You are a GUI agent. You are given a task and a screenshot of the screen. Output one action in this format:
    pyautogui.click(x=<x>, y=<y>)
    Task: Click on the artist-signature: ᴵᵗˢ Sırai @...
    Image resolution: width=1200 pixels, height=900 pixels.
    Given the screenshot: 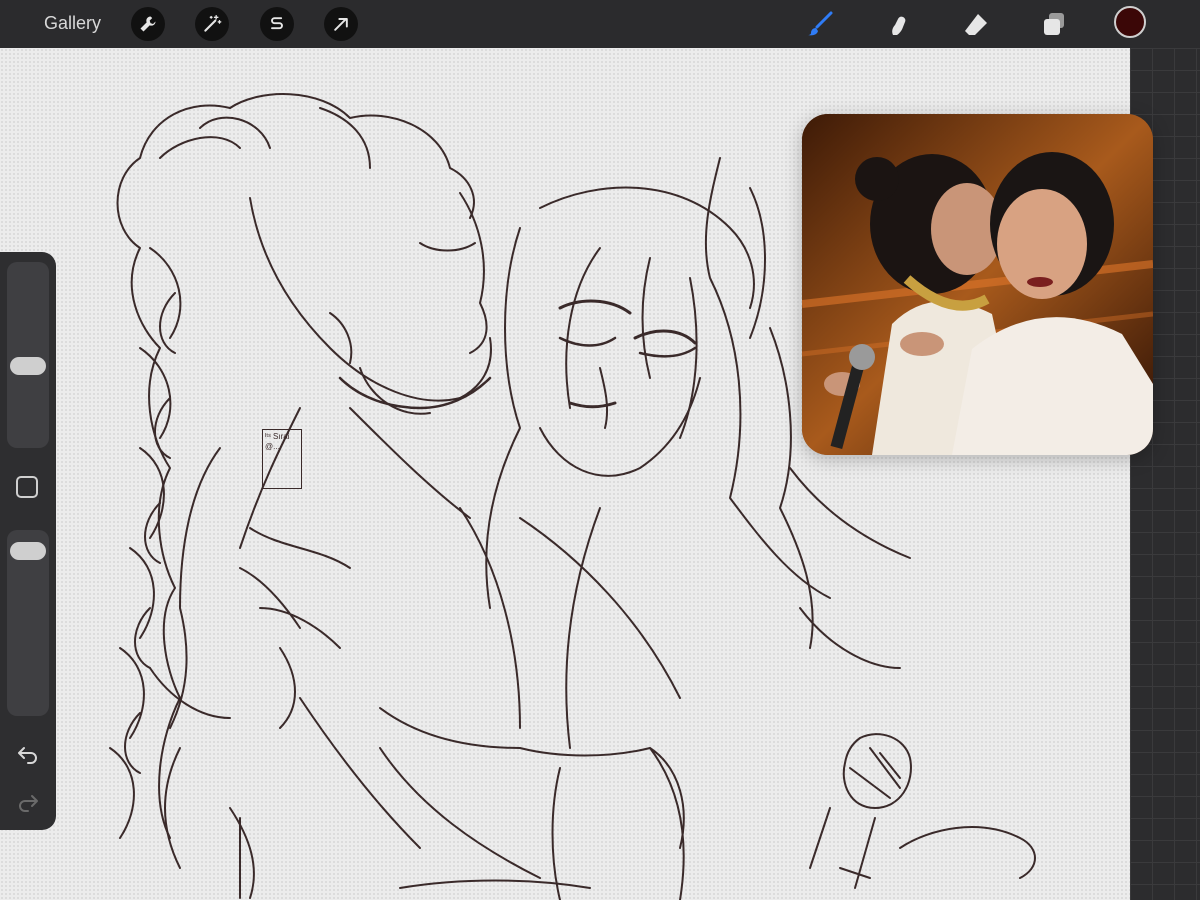 What is the action you would take?
    pyautogui.click(x=282, y=459)
    